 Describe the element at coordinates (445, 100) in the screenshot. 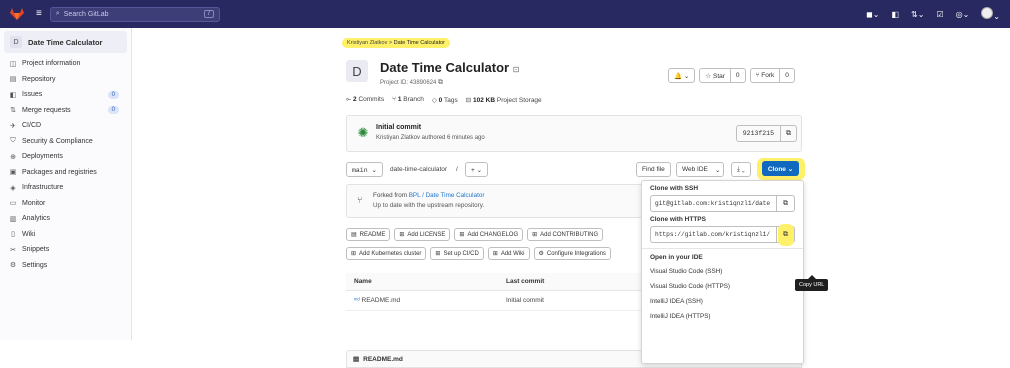

I see `tags-link: ◇ 0 Tags` at that location.